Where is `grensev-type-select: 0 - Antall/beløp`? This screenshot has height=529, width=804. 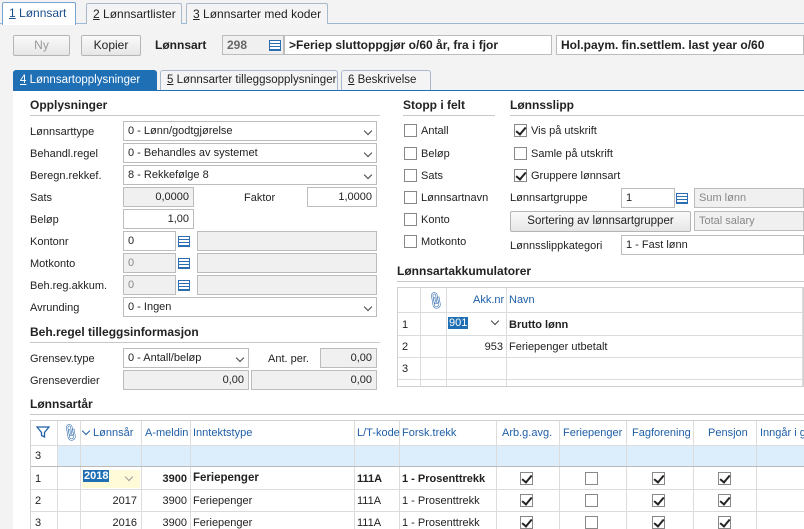
grensev-type-select: 0 - Antall/beløp is located at coordinates (186, 358).